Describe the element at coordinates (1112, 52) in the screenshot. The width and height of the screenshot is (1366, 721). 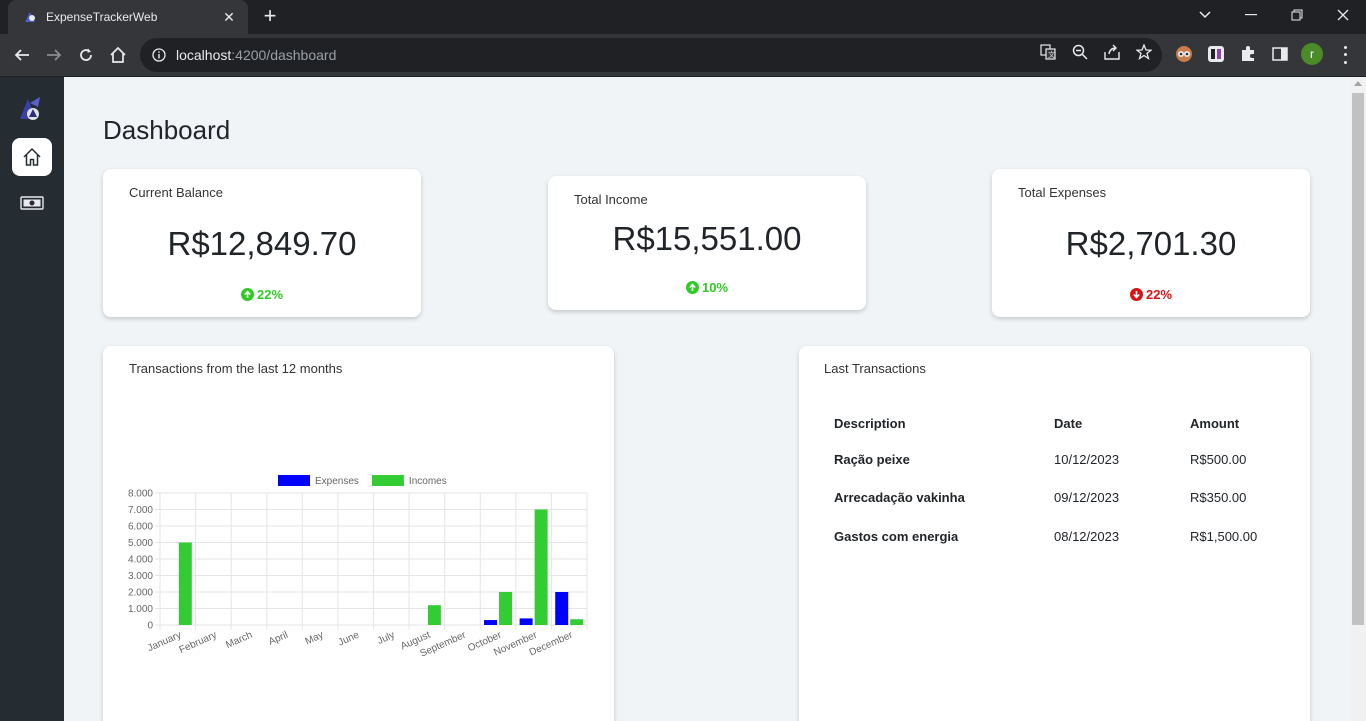
I see `share-button` at that location.